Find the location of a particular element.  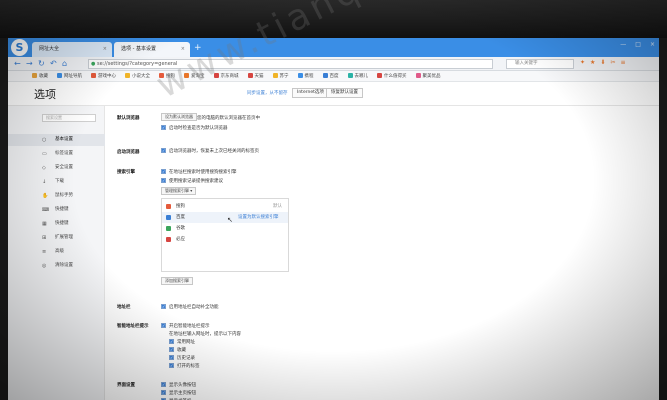

bookmark-item: 去哪儿 is located at coordinates (358, 76).